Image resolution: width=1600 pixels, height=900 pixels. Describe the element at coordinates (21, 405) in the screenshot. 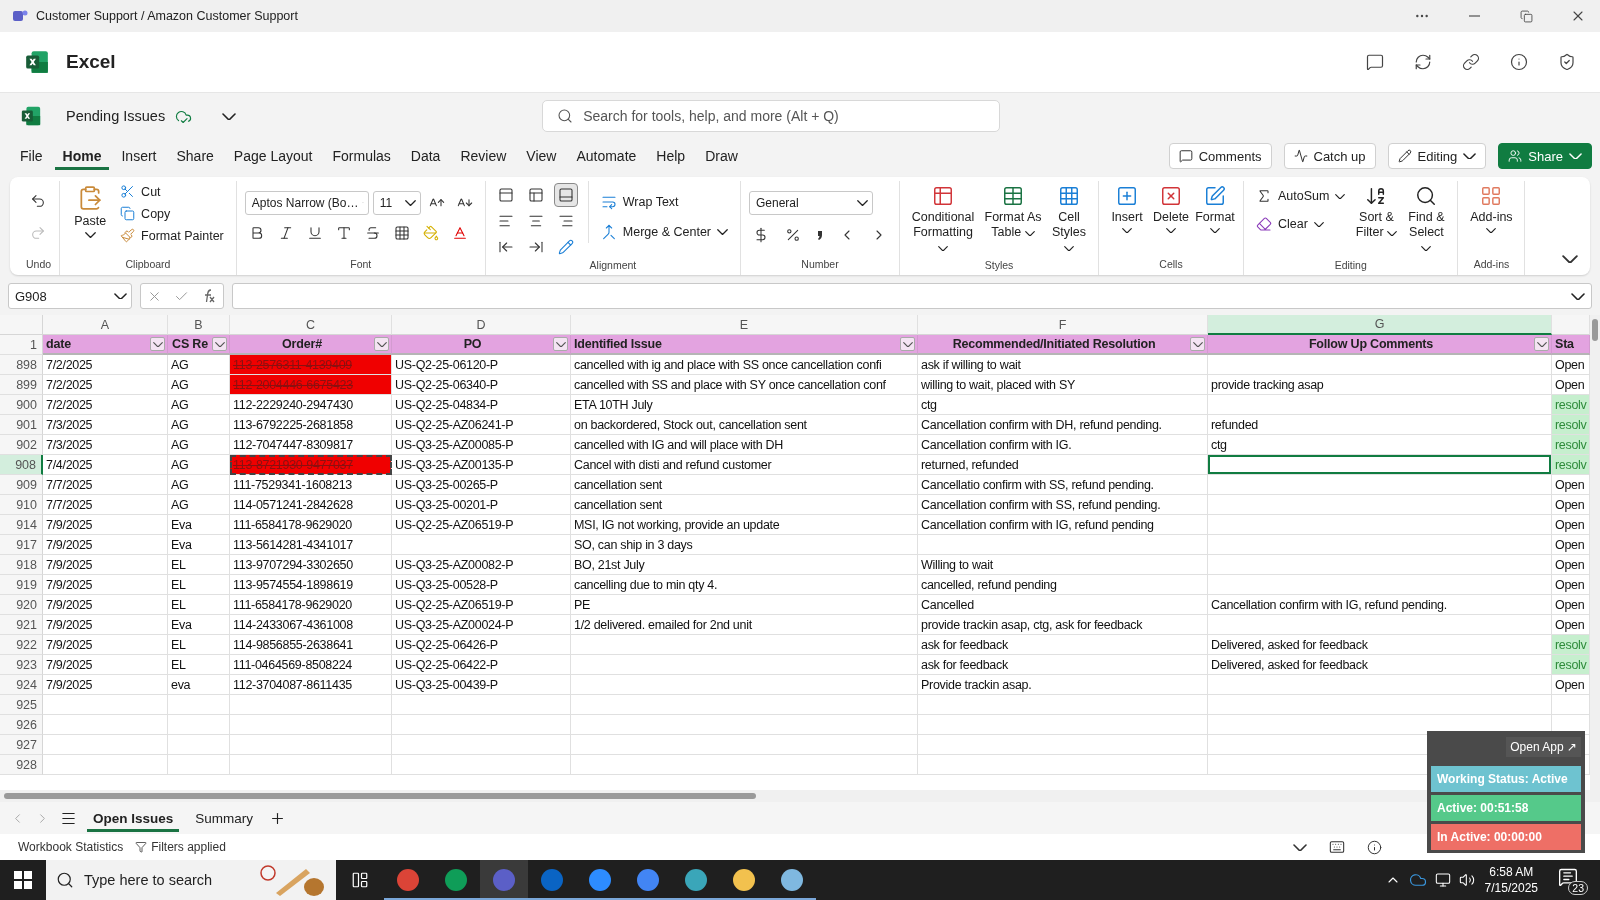

I see `row-header: 900` at that location.